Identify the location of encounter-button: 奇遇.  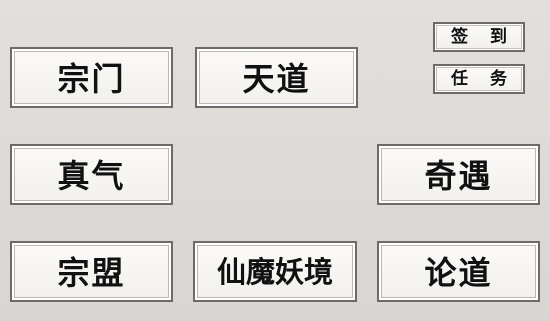
(458, 174).